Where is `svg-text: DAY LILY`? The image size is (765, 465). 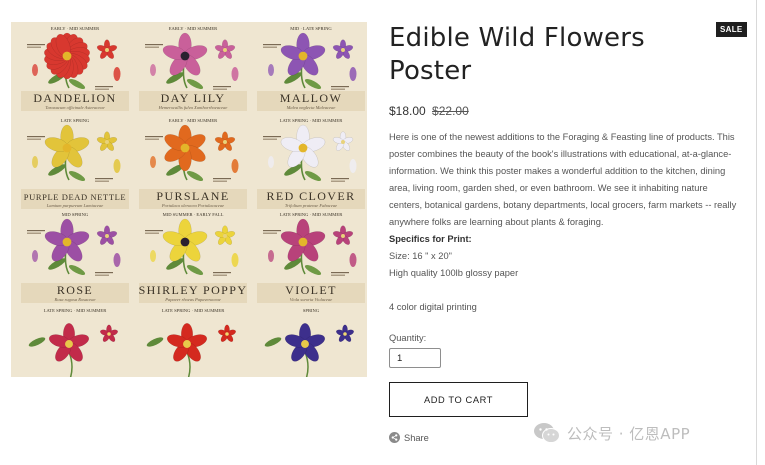
svg-text: DAY LILY is located at coordinates (193, 98).